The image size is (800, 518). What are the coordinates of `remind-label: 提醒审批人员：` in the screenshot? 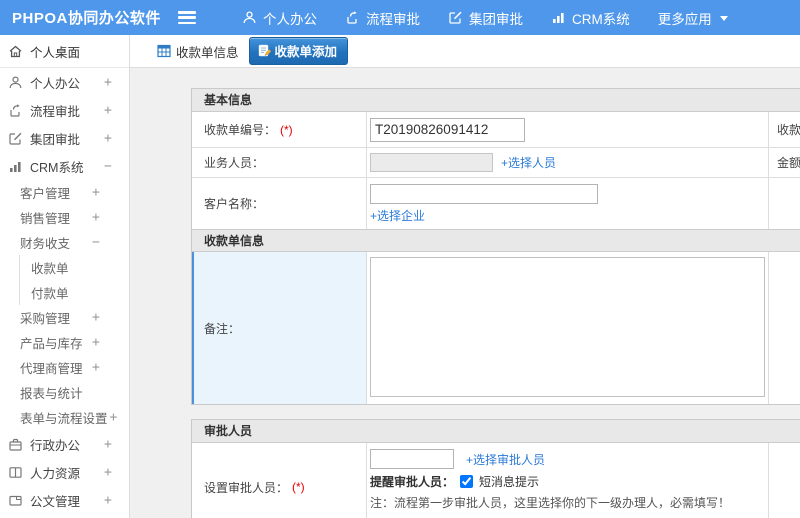 It's located at (412, 482).